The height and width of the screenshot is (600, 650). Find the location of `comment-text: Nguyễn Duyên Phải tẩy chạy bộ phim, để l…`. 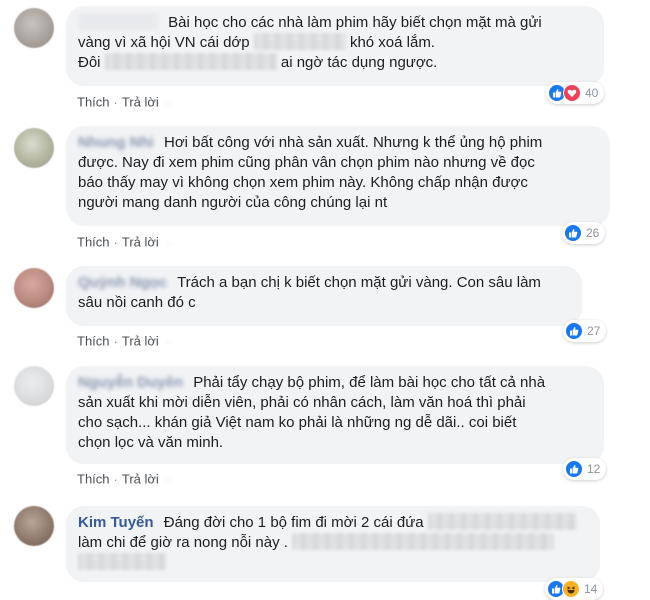

comment-text: Nguyễn Duyên Phải tẩy chạy bộ phim, để l… is located at coordinates (312, 382).